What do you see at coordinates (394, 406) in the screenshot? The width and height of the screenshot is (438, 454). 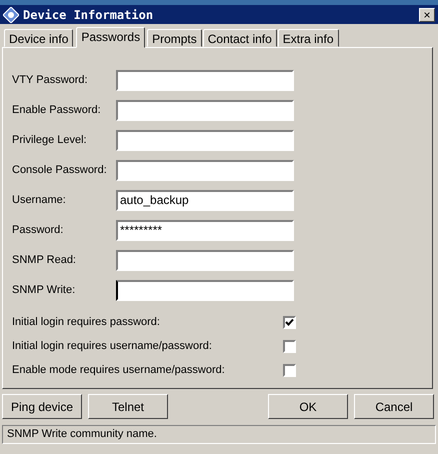 I see `dialog-button: Cancel` at bounding box center [394, 406].